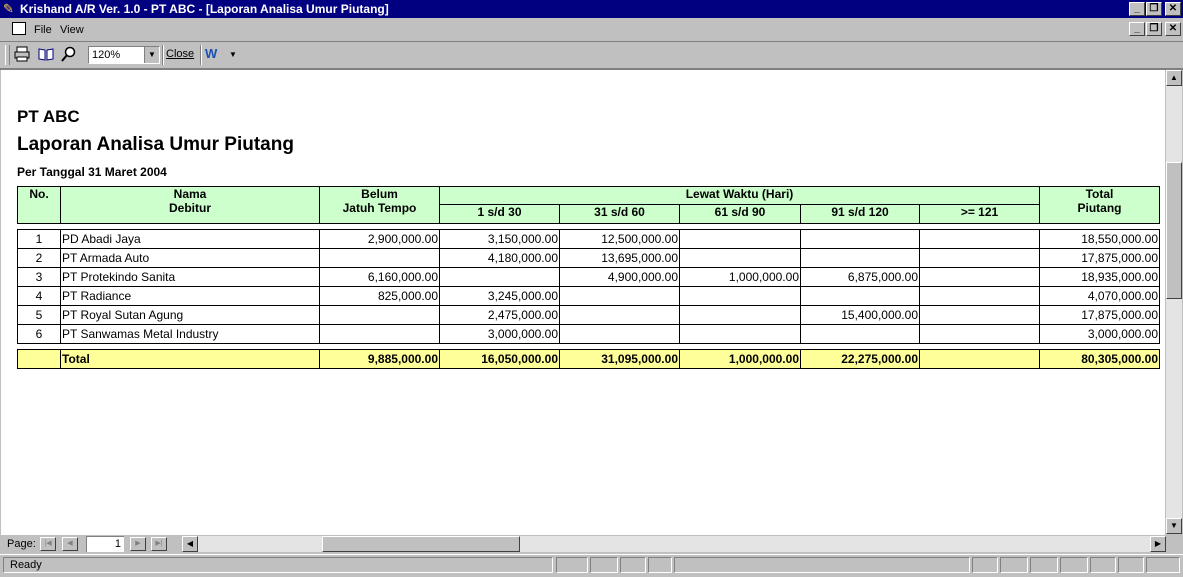  I want to click on mdi-close-button: ✕, so click(1173, 29).